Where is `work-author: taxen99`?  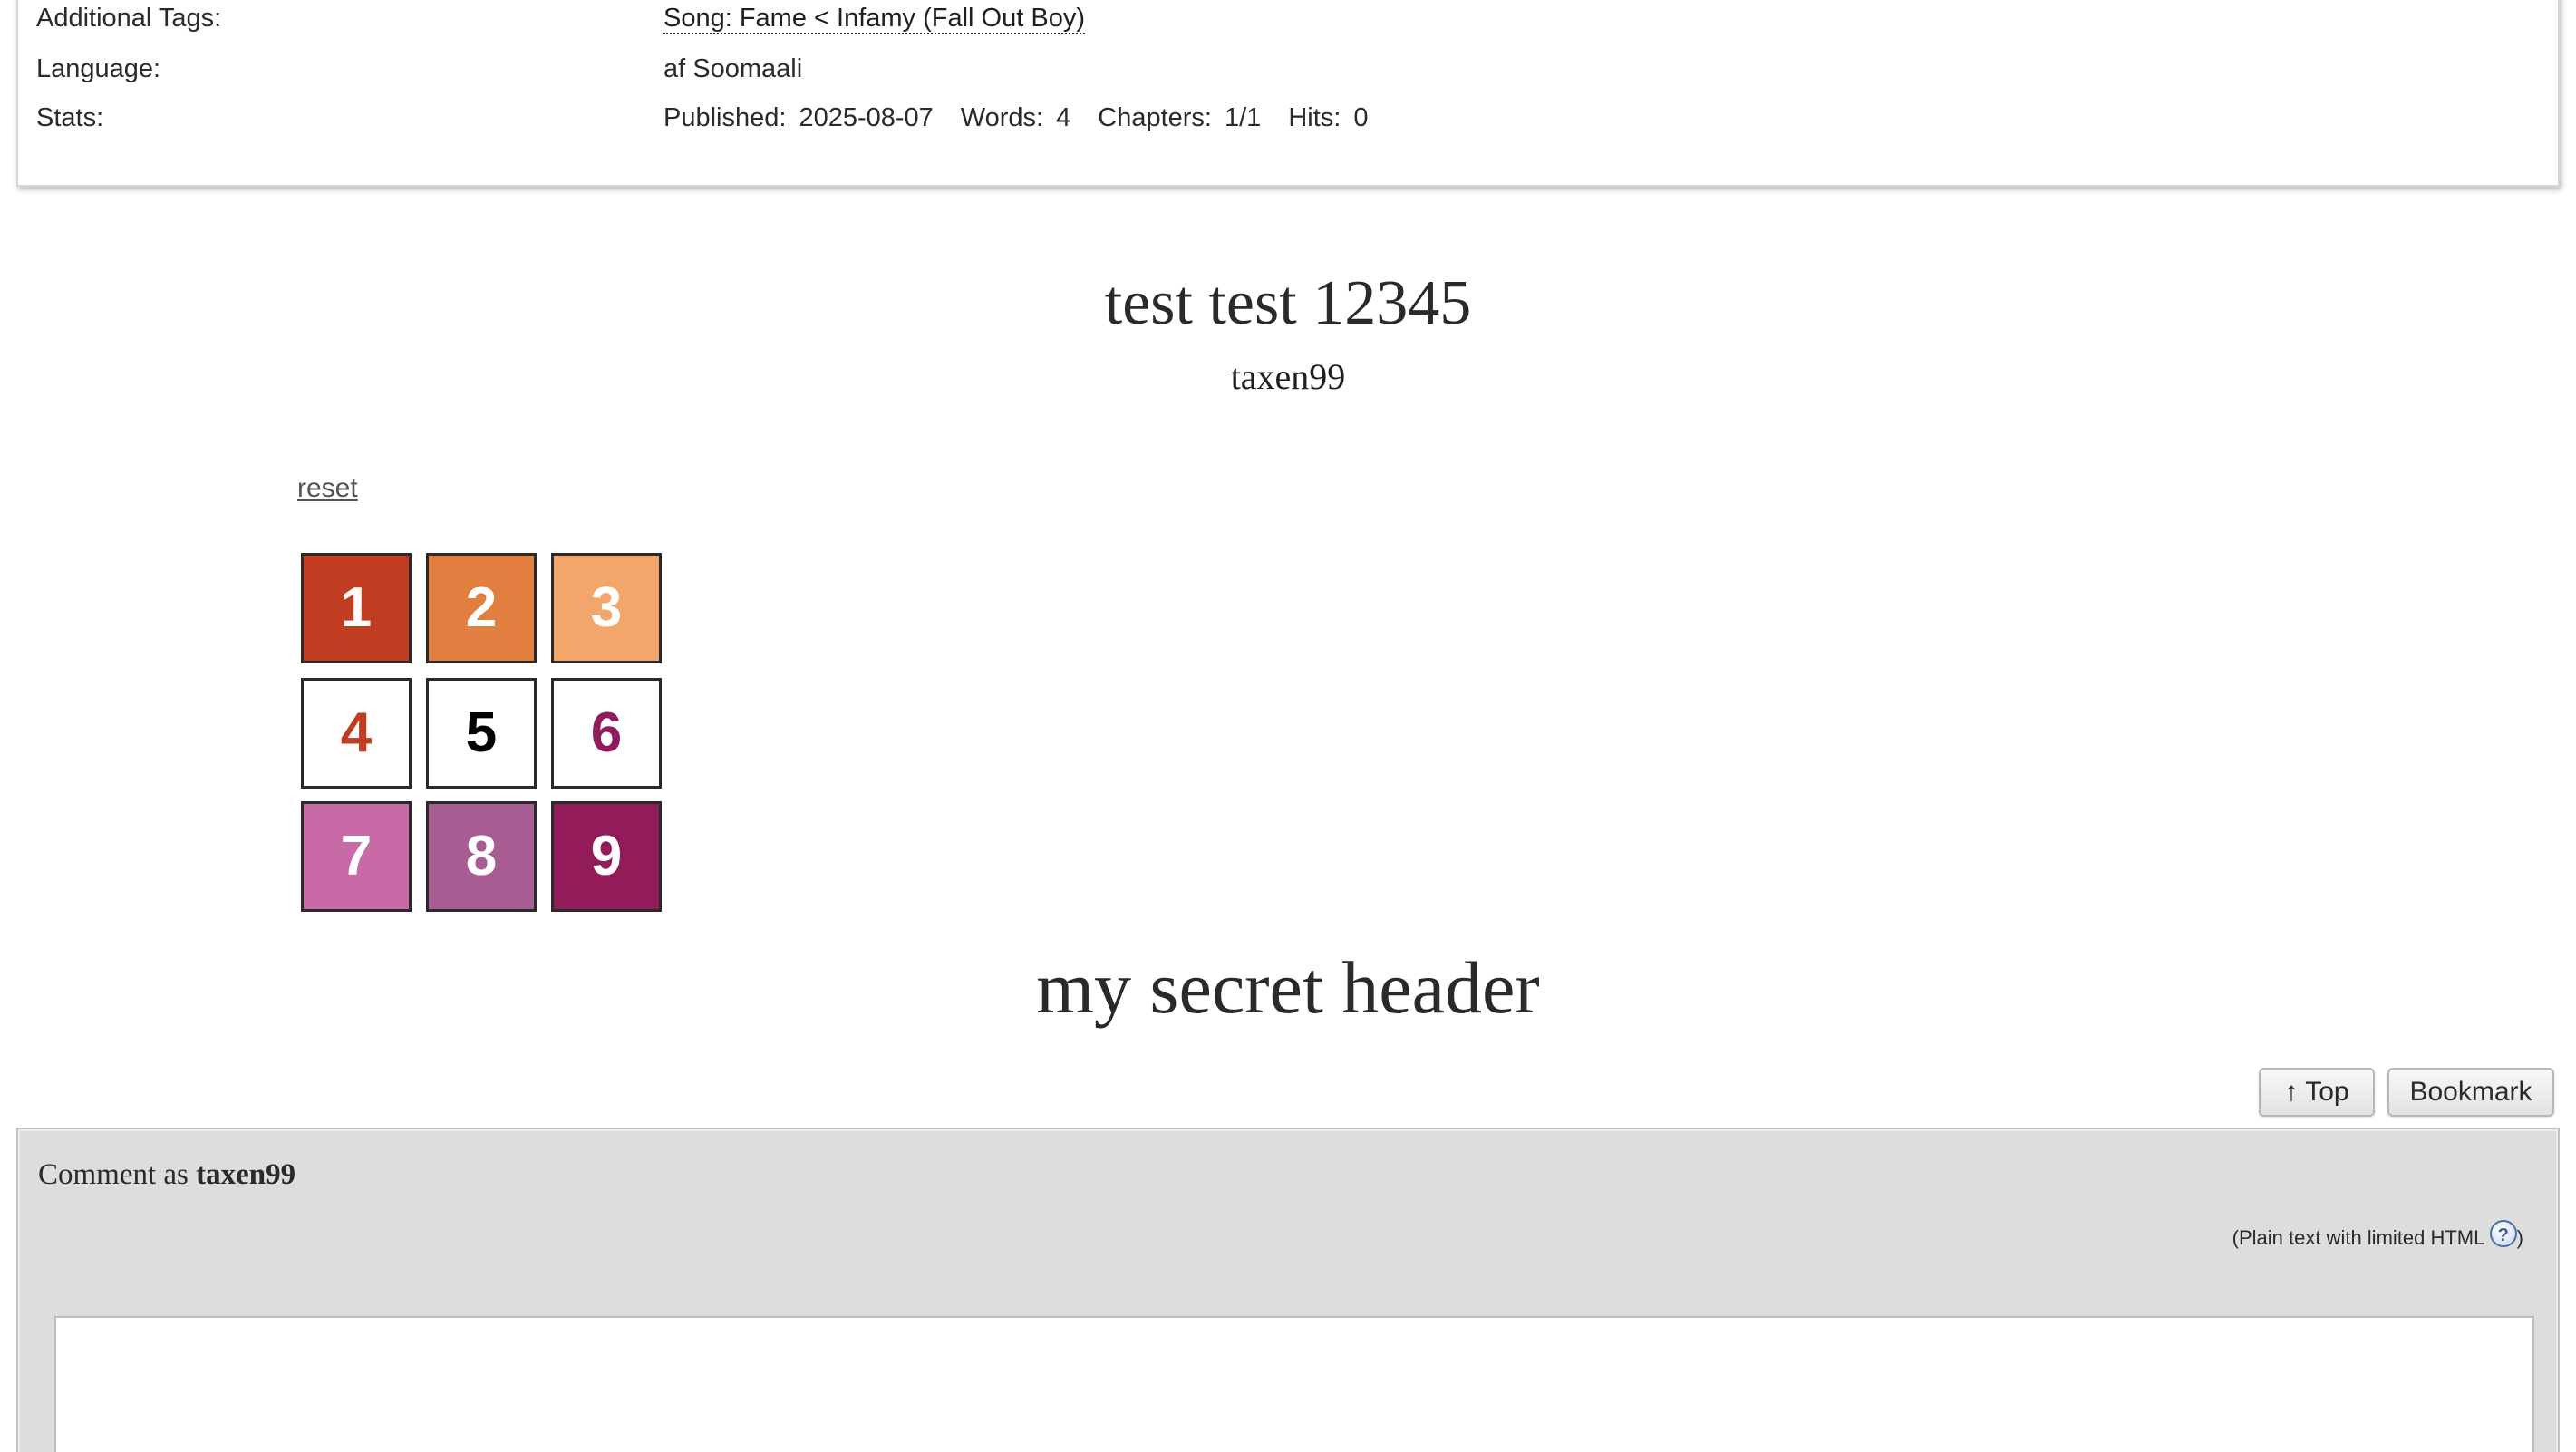 work-author: taxen99 is located at coordinates (1288, 377).